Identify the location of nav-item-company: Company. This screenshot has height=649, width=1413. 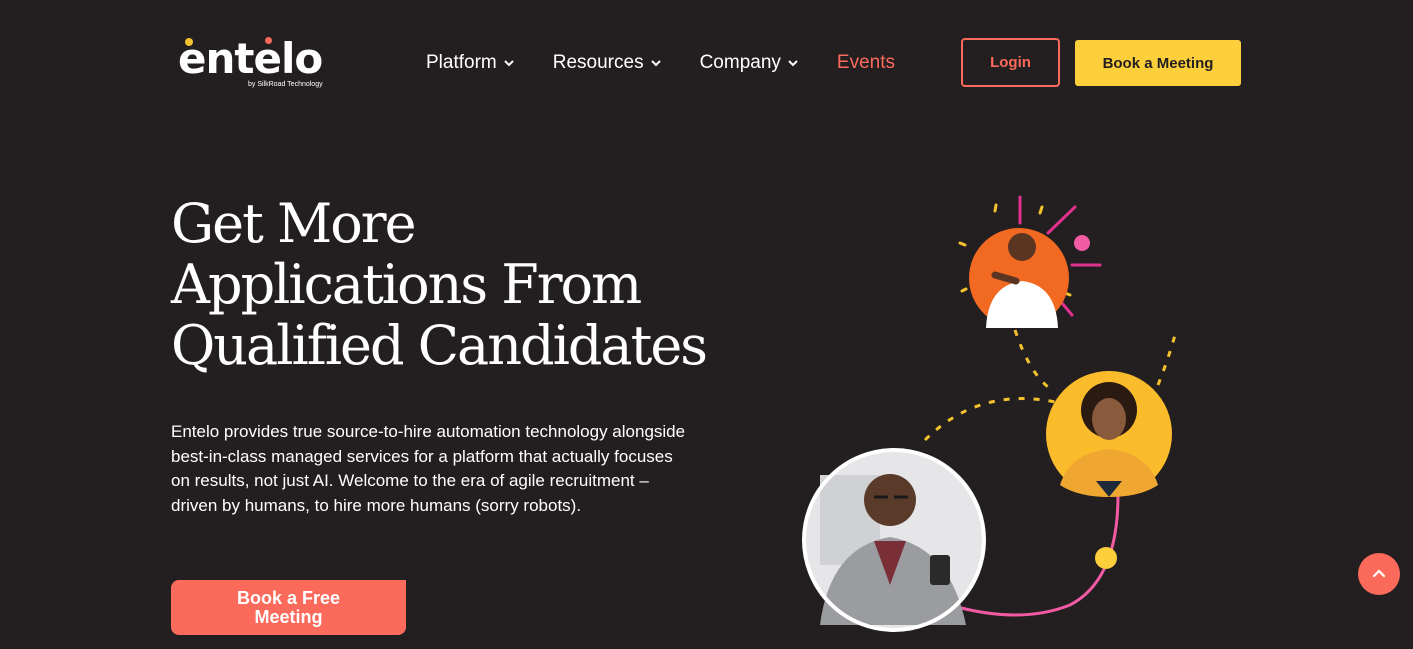
(749, 63).